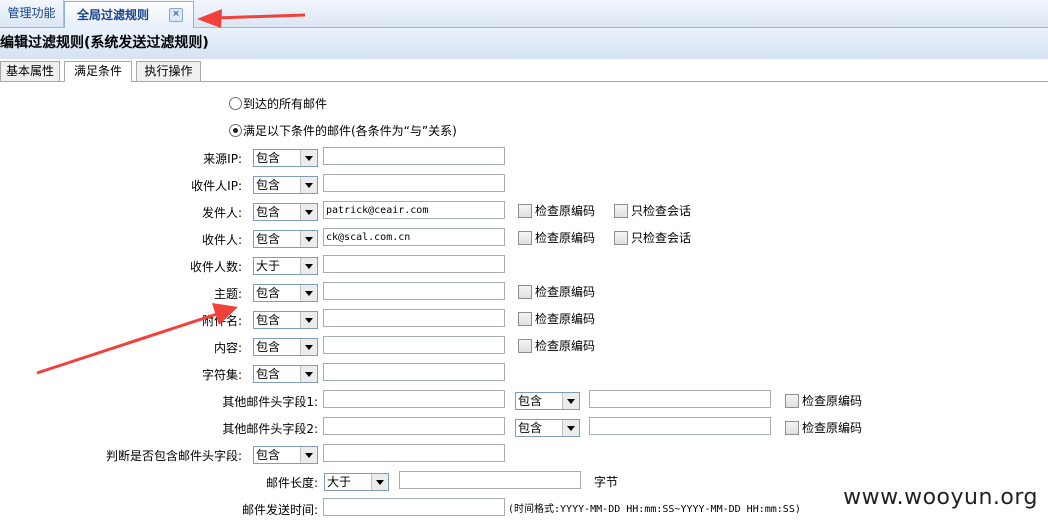 The height and width of the screenshot is (527, 1048). What do you see at coordinates (209, 18) in the screenshot?
I see `arrow-head-top` at bounding box center [209, 18].